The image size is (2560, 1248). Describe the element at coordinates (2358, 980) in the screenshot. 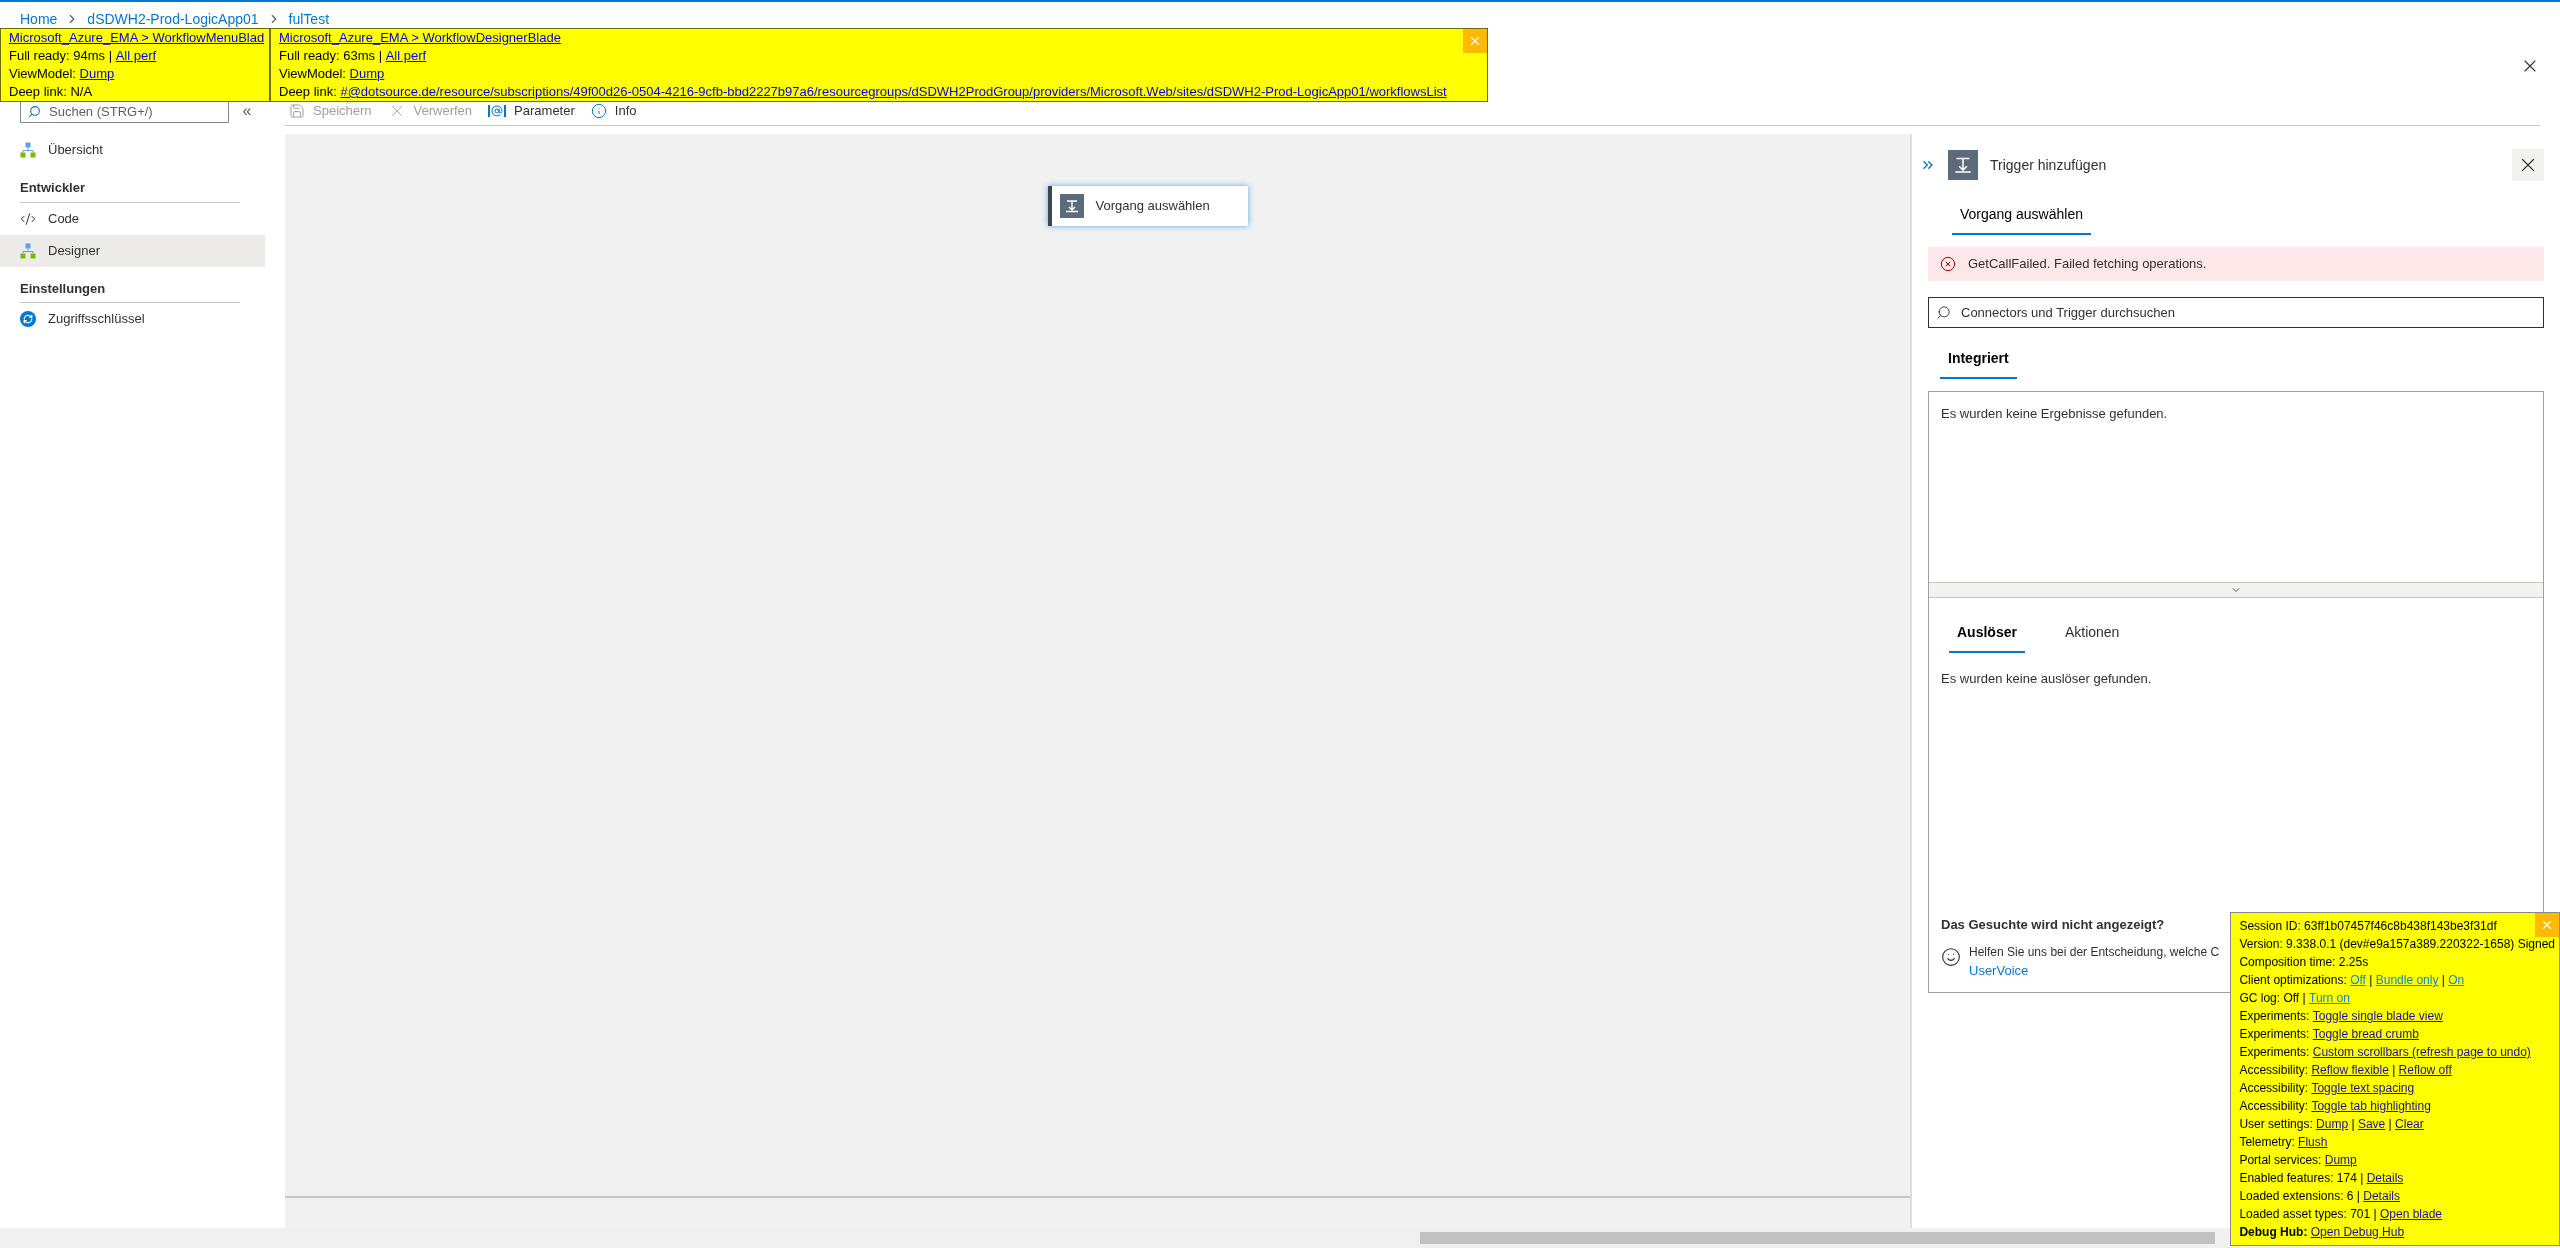

I see `link: Off` at that location.